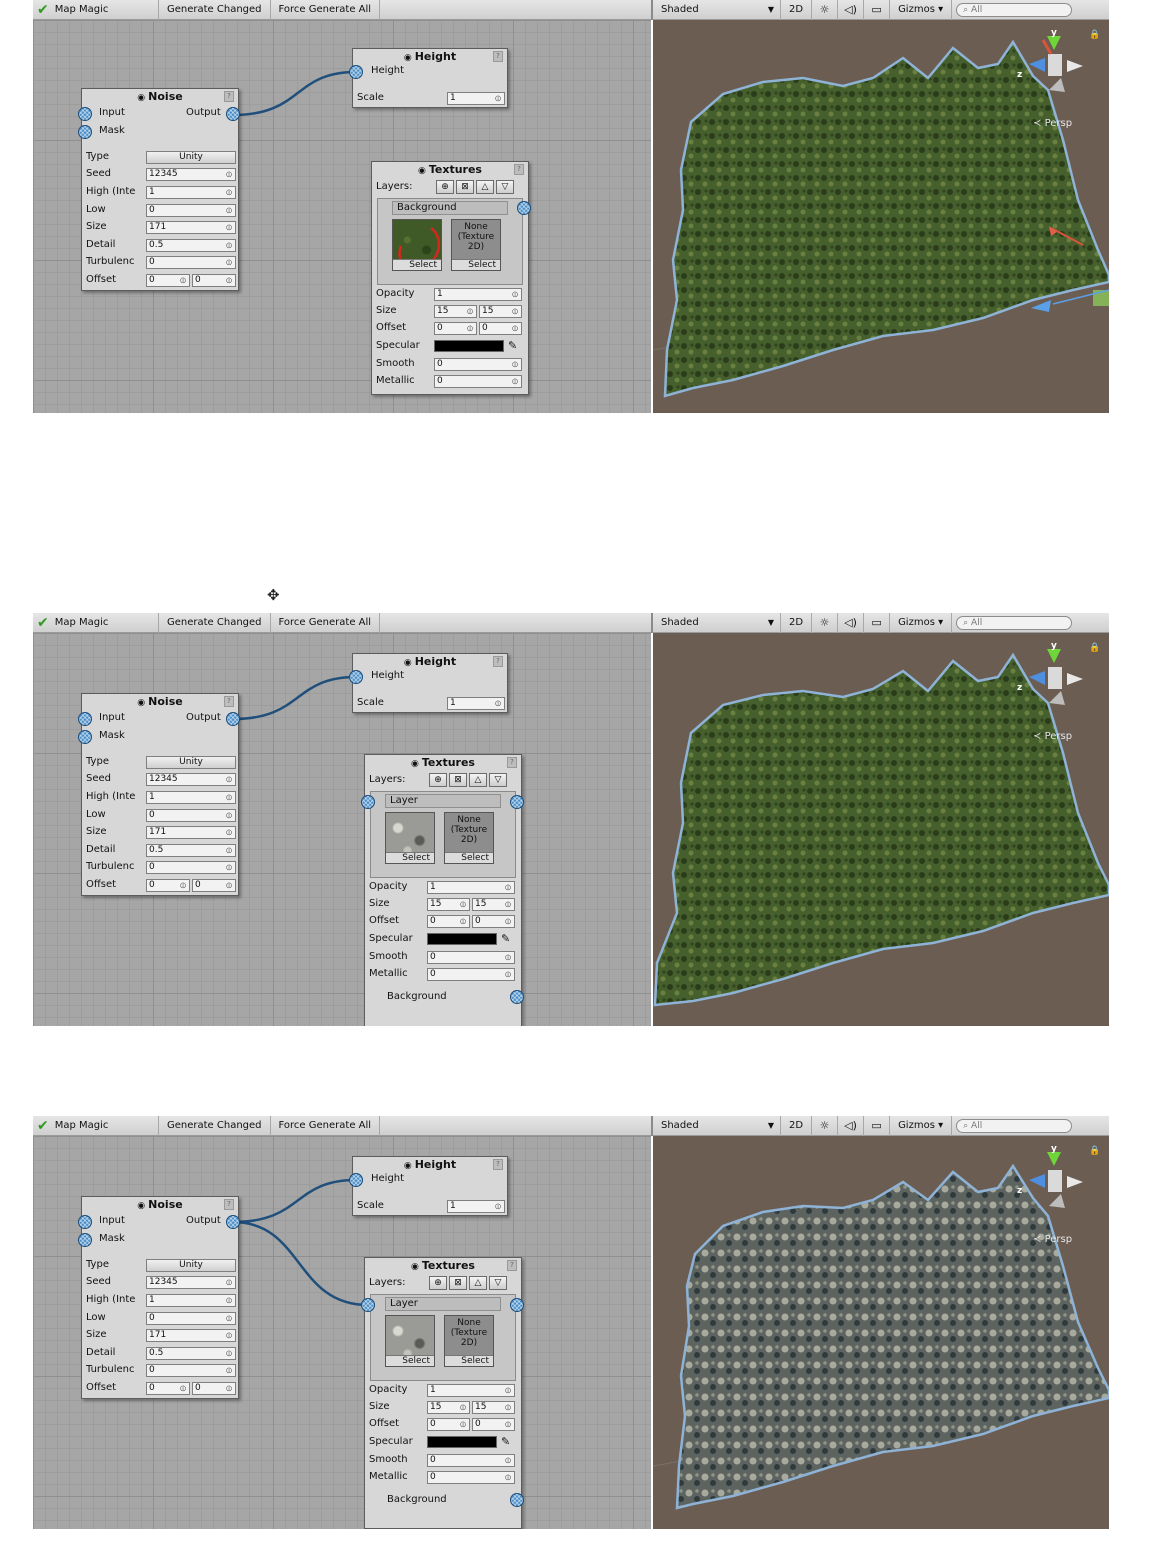 The height and width of the screenshot is (1560, 1149). I want to click on eyedropper-icon: ✎, so click(505, 1441).